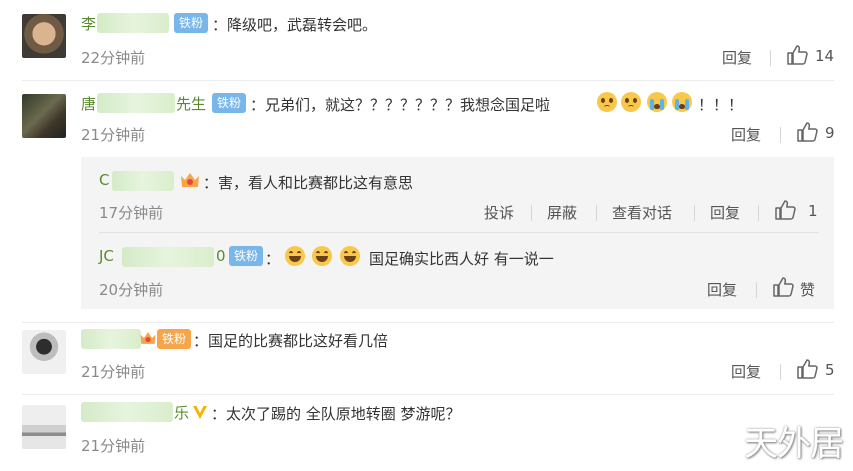 This screenshot has width=853, height=471. I want to click on username: JC, so click(106, 256).